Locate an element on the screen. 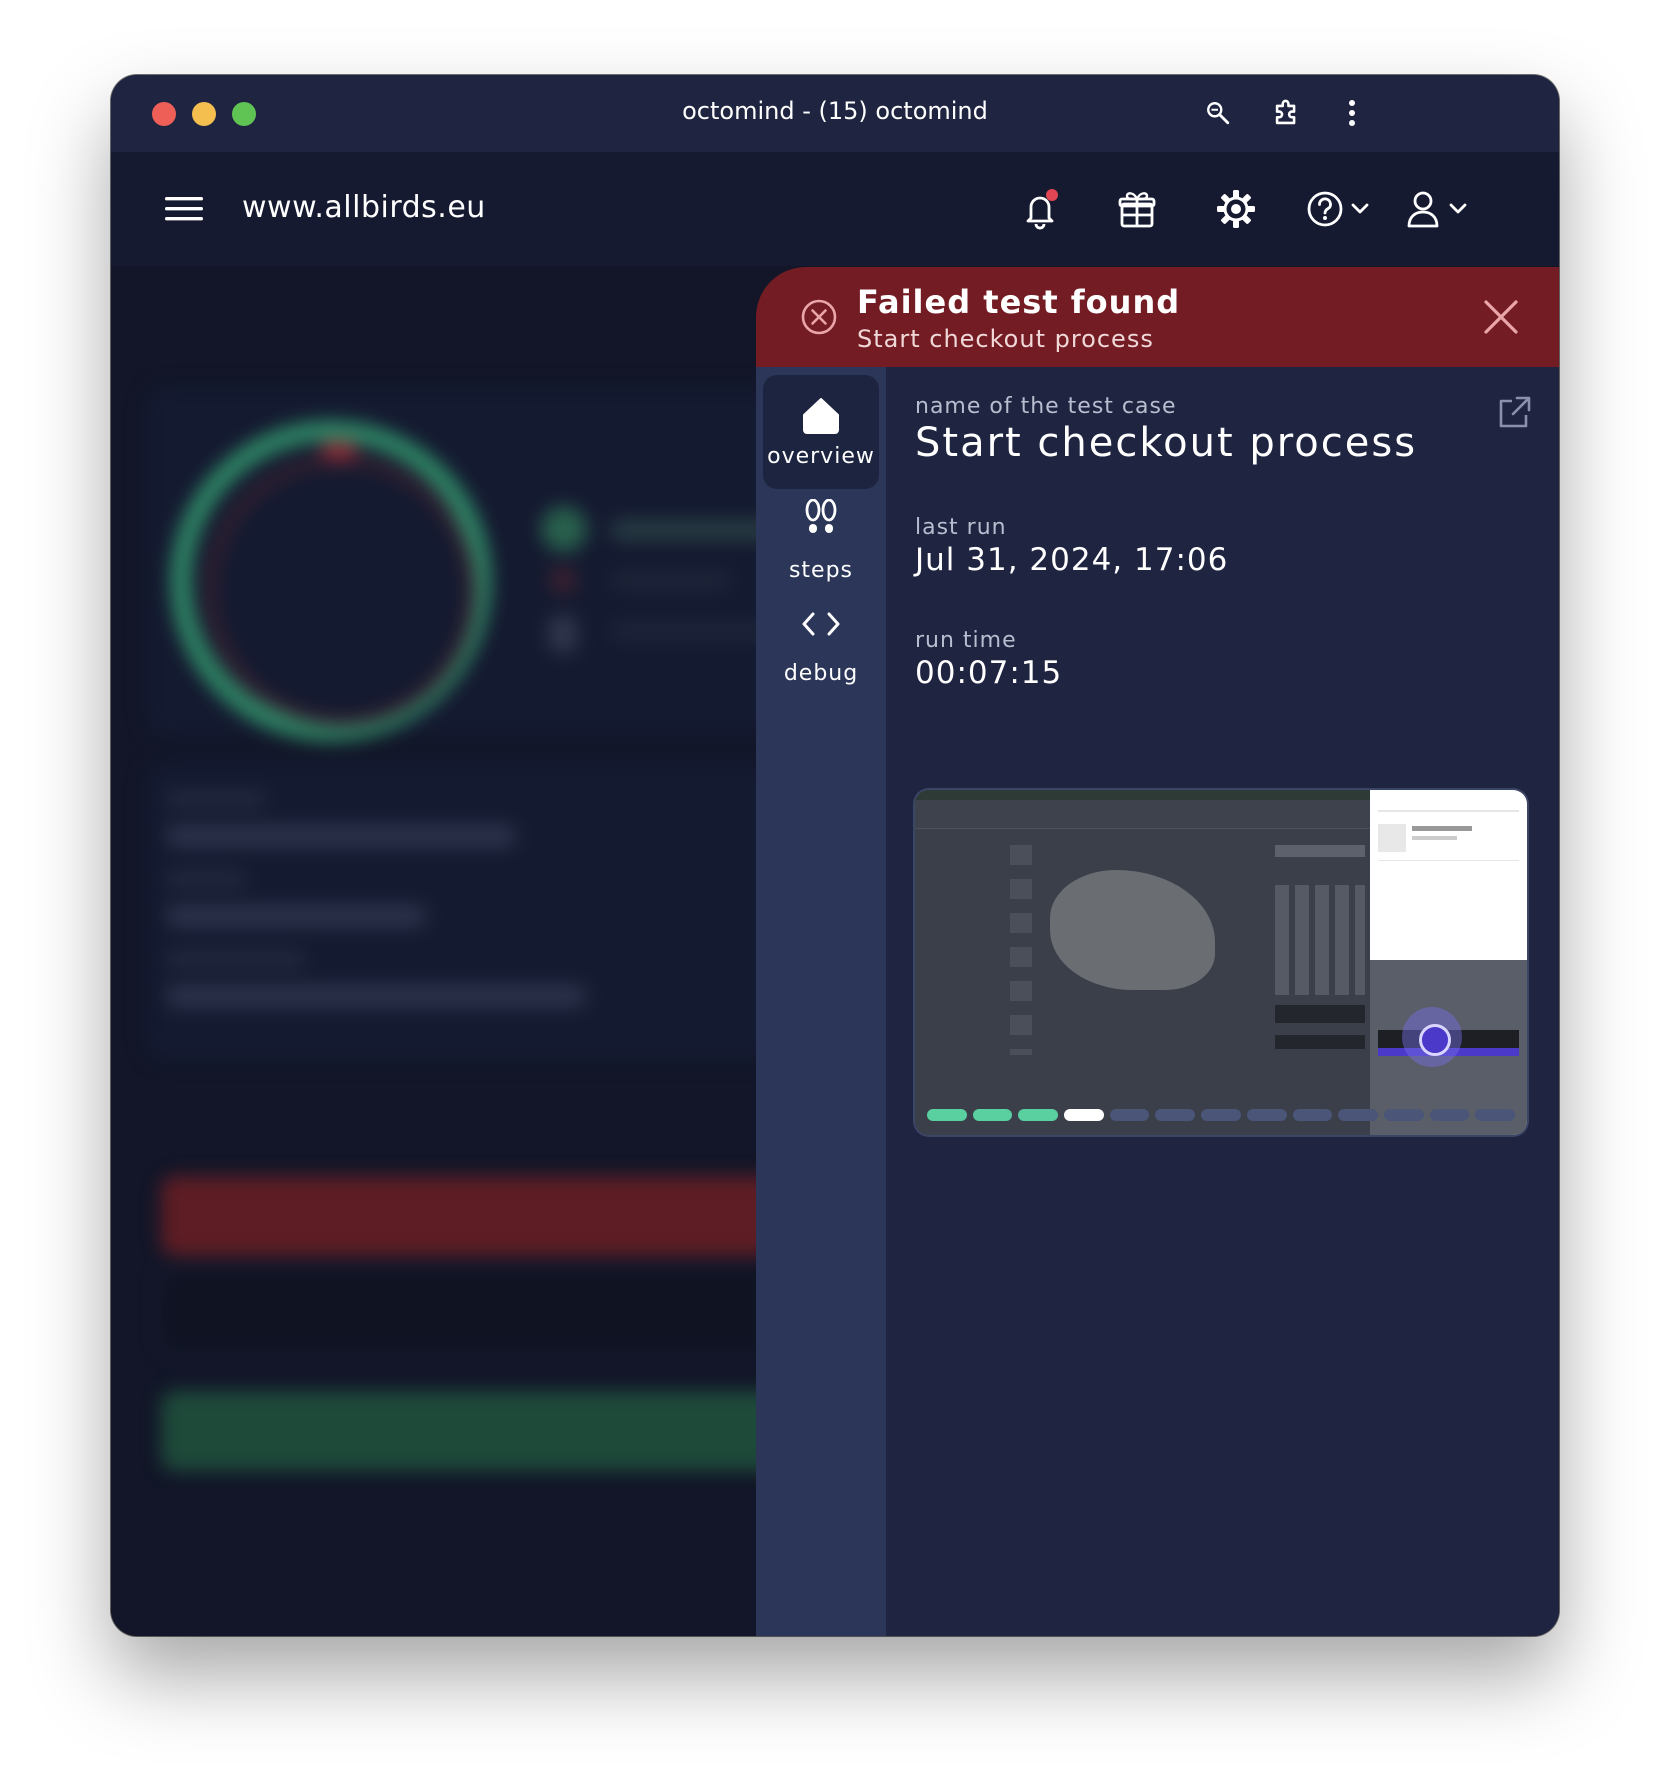 The image size is (1670, 1782). test-screenshot-preview is located at coordinates (1221, 962).